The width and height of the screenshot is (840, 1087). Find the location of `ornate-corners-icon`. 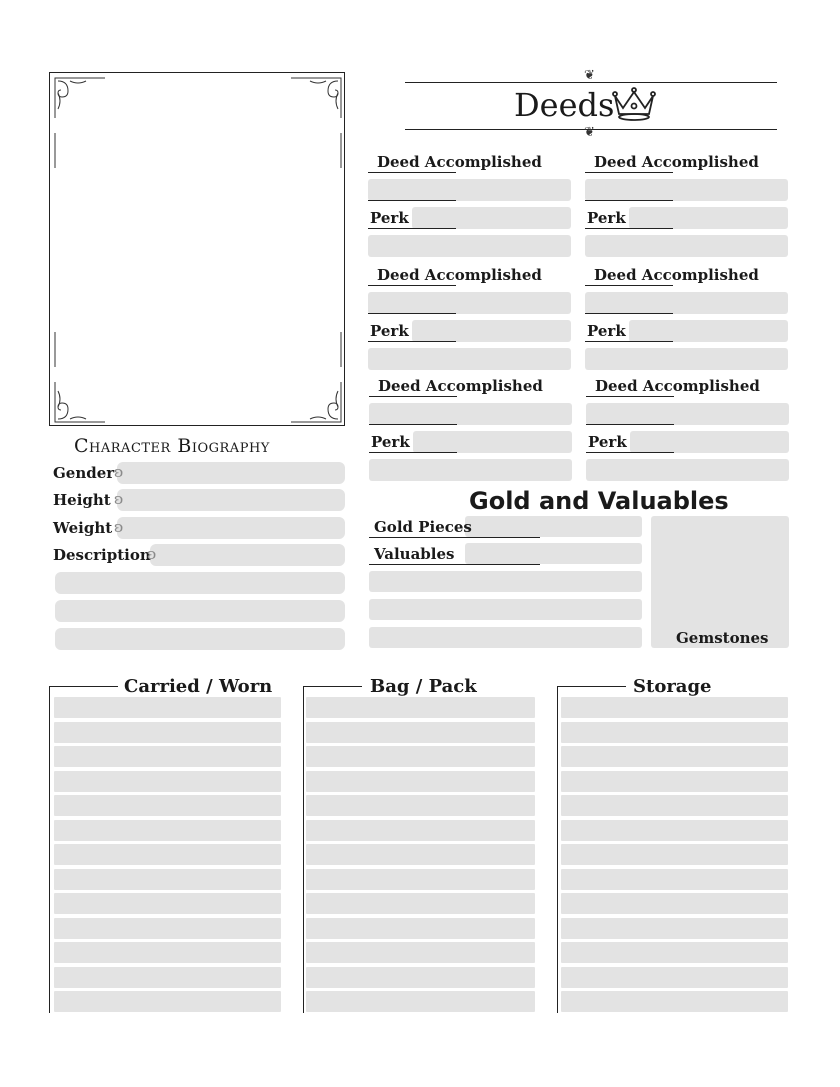

ornate-corners-icon is located at coordinates (198, 250).